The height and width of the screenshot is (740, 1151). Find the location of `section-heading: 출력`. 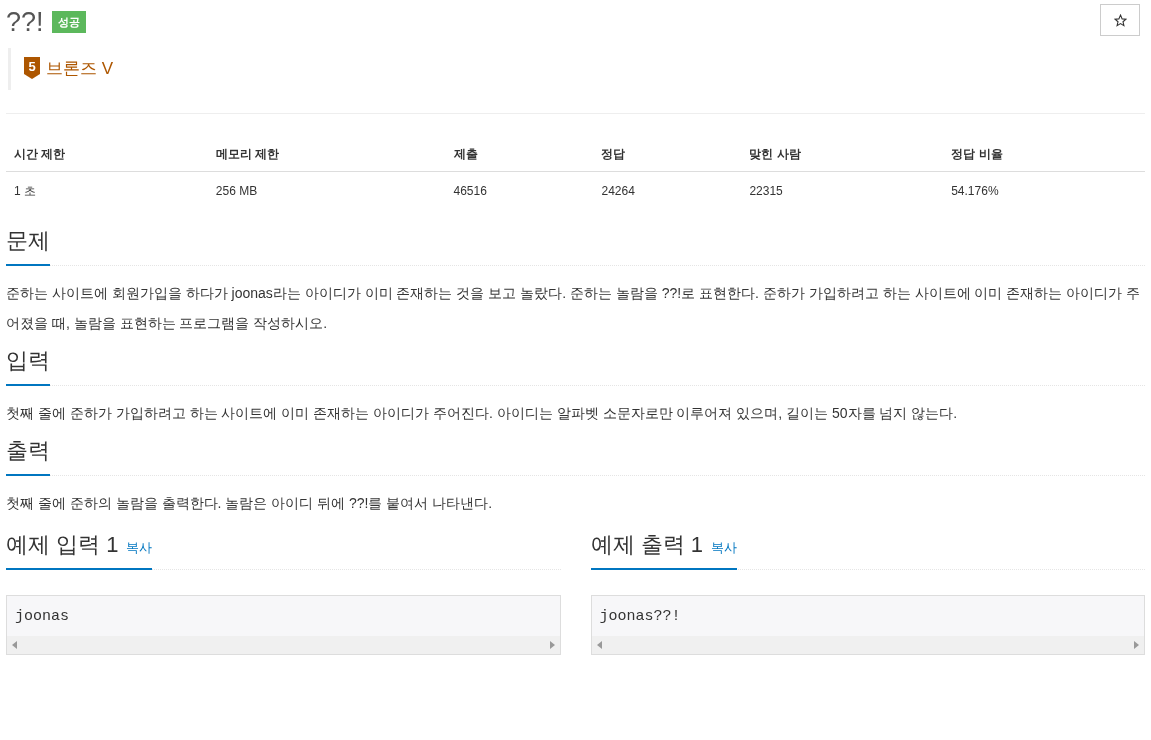

section-heading: 출력 is located at coordinates (28, 450).